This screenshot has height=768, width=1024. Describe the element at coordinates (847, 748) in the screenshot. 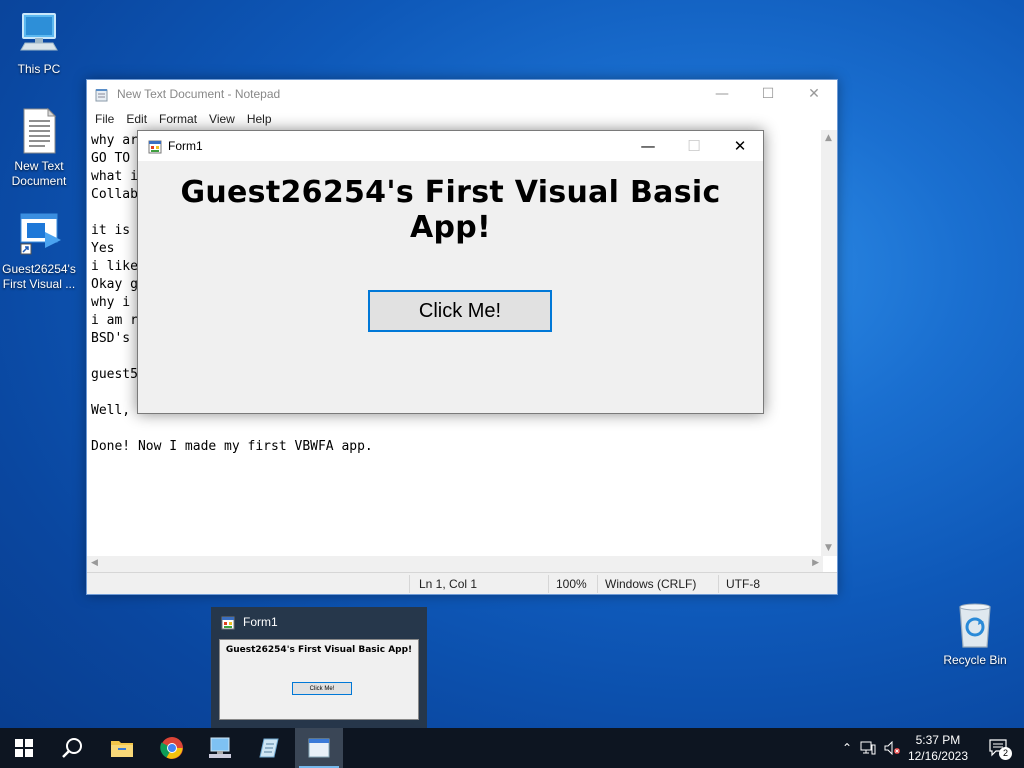

I see `chevron-up-icon: ⌃` at that location.